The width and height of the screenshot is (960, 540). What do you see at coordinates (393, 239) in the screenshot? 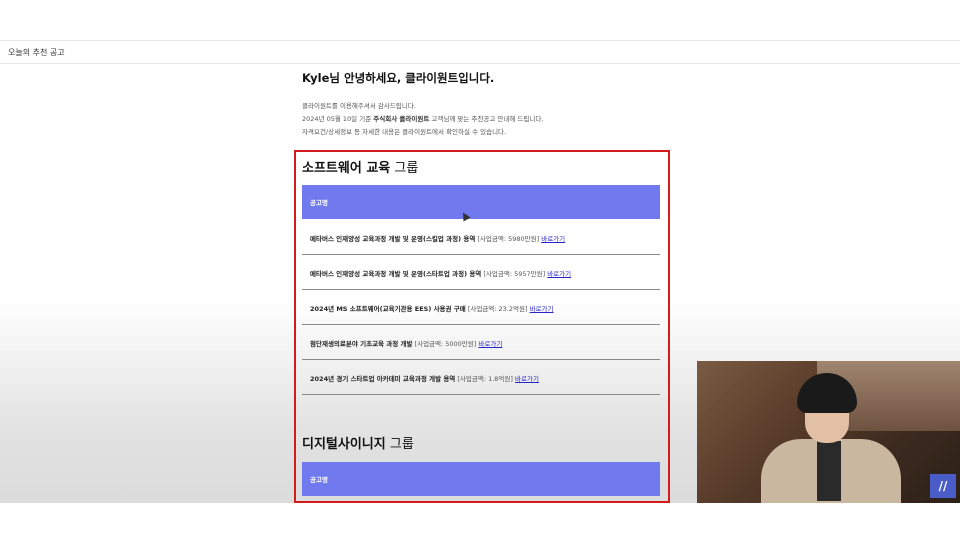
I see `notice-name: 메타버스 인재양성 교육과정 개발 및 운영(스킬업 과정) 용역` at bounding box center [393, 239].